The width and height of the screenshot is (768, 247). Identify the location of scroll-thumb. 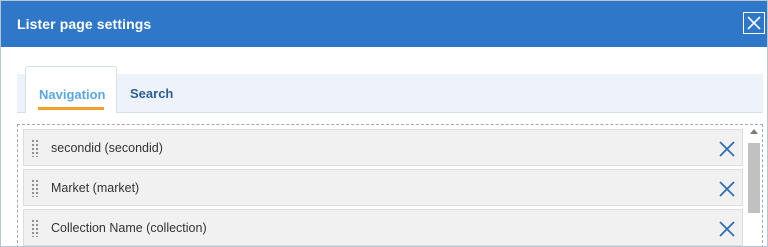
(754, 178).